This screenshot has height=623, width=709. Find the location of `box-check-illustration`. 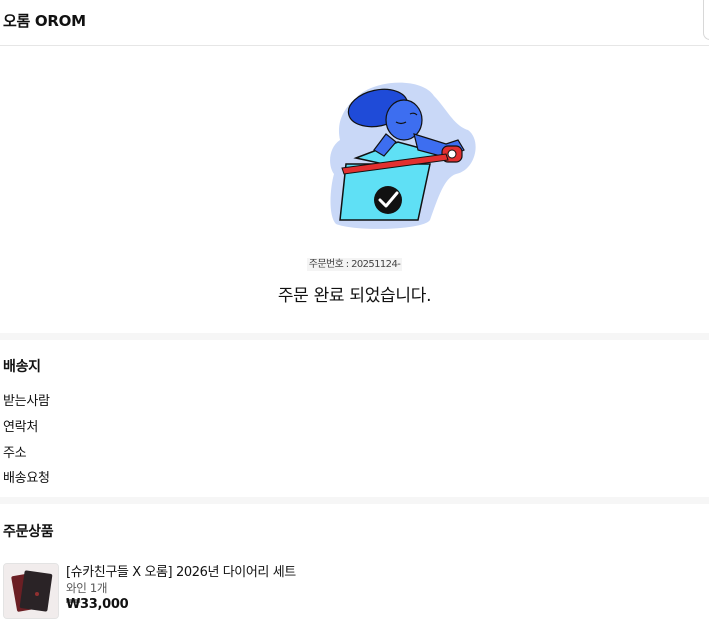

box-check-illustration is located at coordinates (403, 155).